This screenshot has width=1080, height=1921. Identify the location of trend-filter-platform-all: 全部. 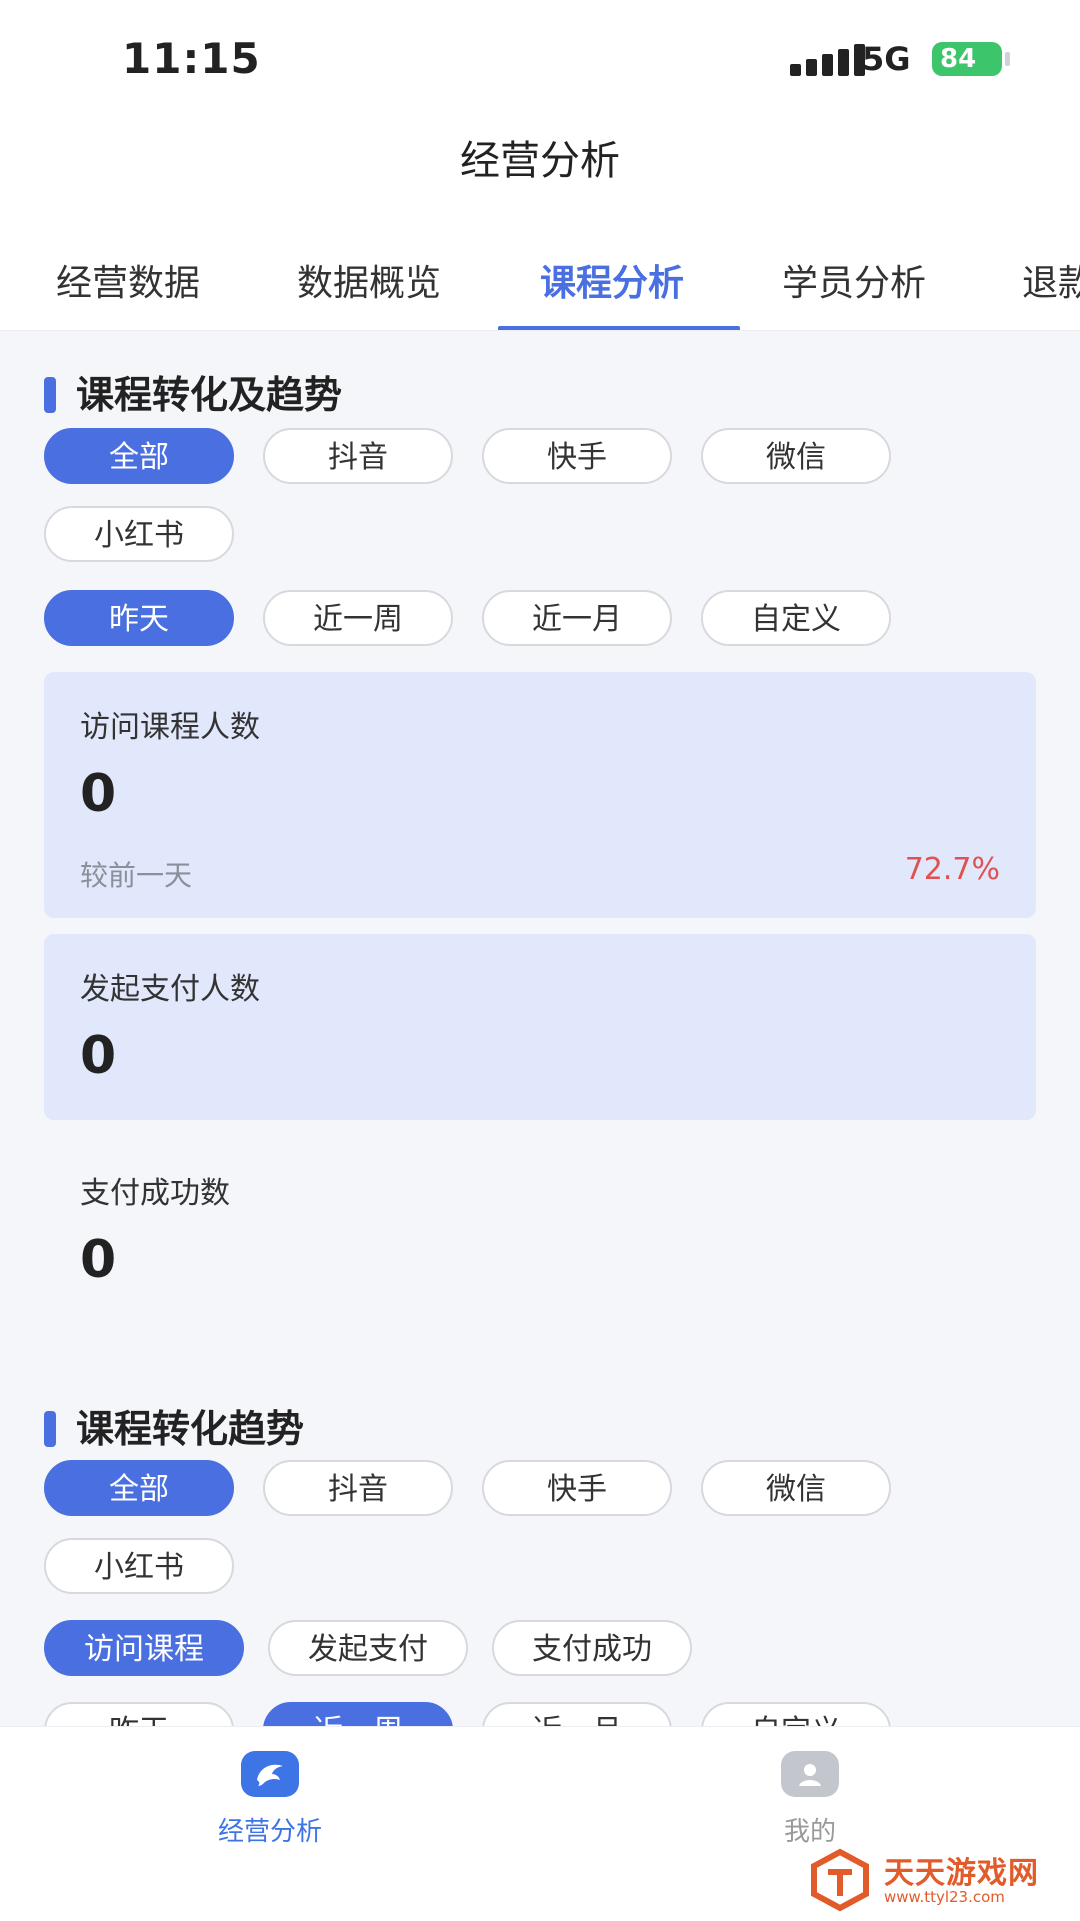
(139, 1488).